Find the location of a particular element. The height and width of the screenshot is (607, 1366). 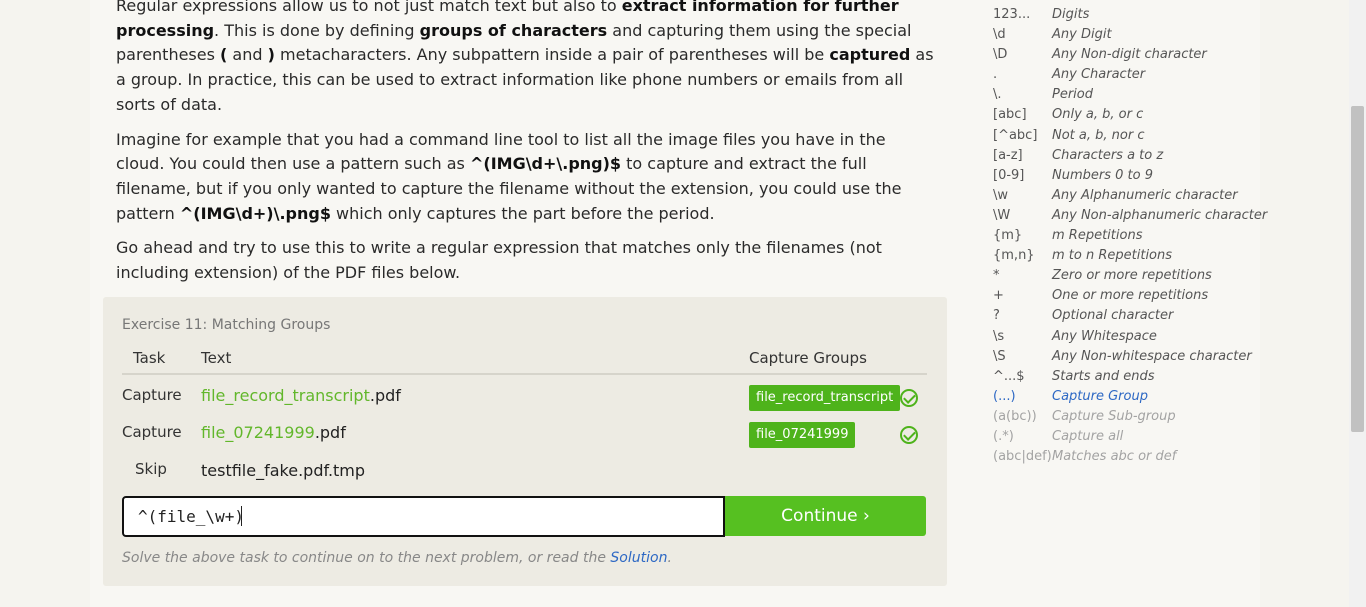

cheatsheet-desc: Any Alphanumeric character is located at coordinates (1145, 195).